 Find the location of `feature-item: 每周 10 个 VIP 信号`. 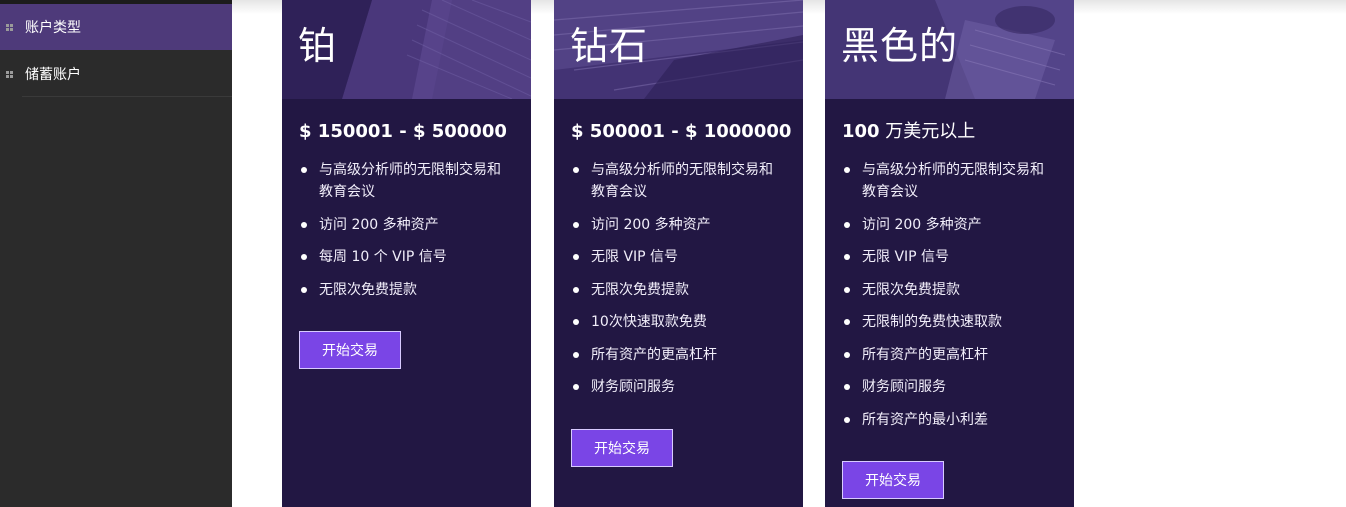

feature-item: 每周 10 个 VIP 信号 is located at coordinates (406, 257).